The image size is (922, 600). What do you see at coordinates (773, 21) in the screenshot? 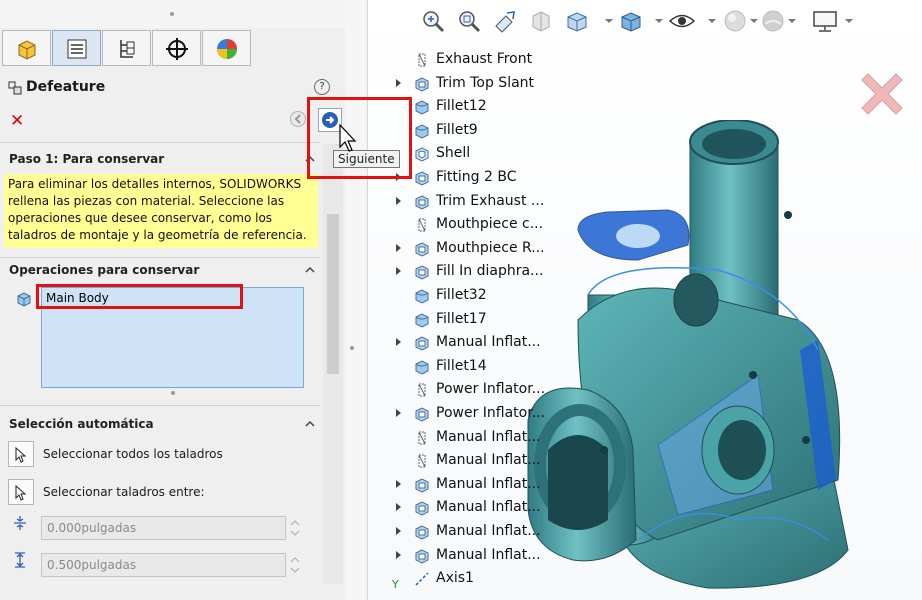
I see `apply-scene-icon` at bounding box center [773, 21].